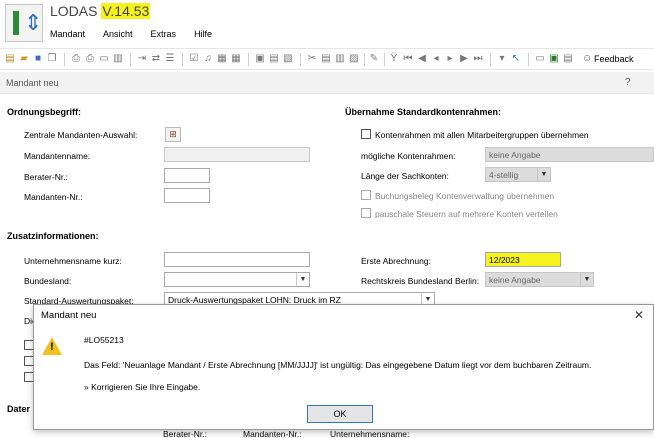 The width and height of the screenshot is (654, 438). Describe the element at coordinates (354, 59) in the screenshot. I see `delete-icon: ▨` at that location.